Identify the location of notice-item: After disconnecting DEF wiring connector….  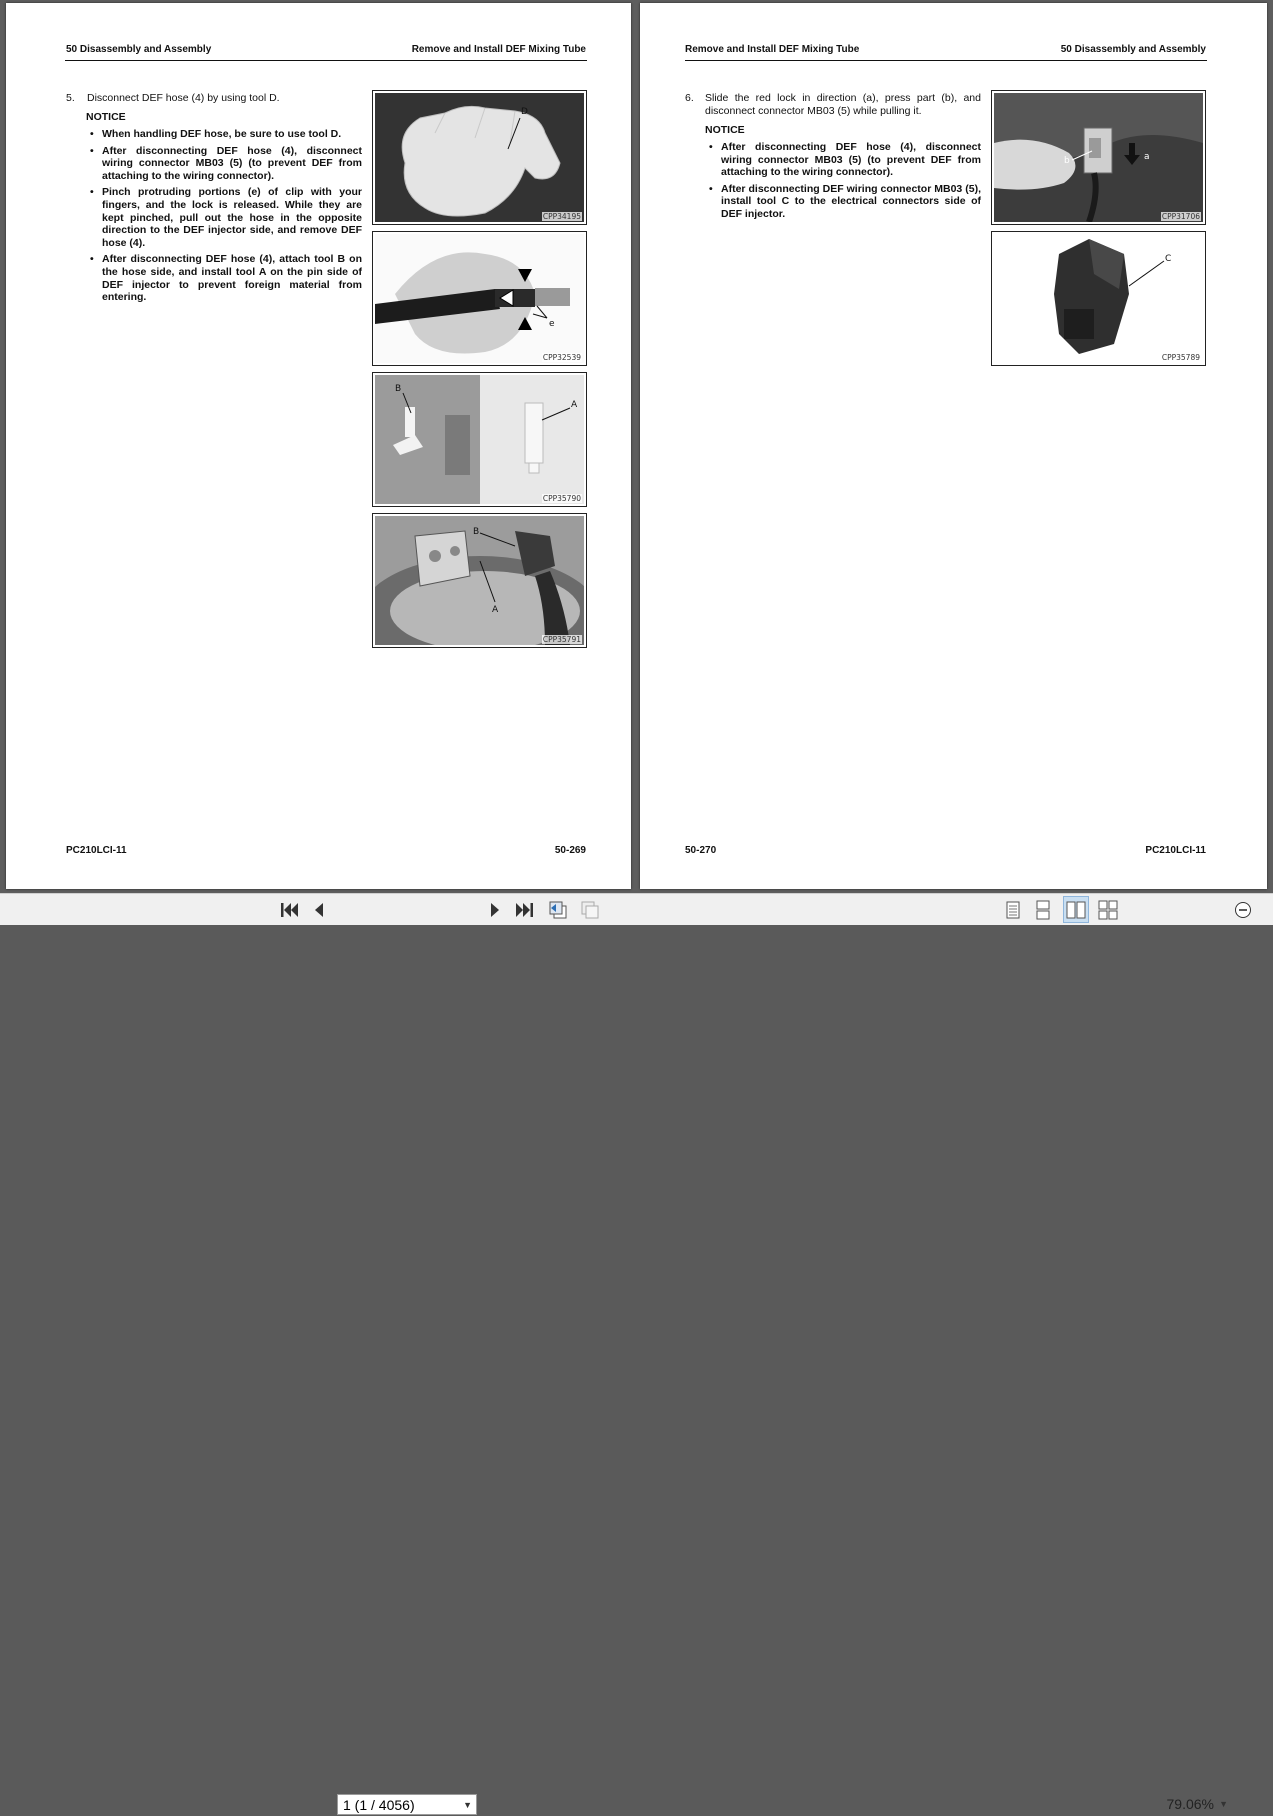
(843, 202).